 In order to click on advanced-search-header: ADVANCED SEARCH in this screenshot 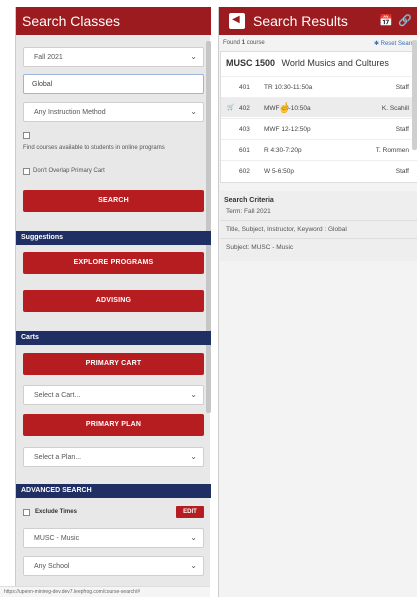, I will do `click(113, 491)`.